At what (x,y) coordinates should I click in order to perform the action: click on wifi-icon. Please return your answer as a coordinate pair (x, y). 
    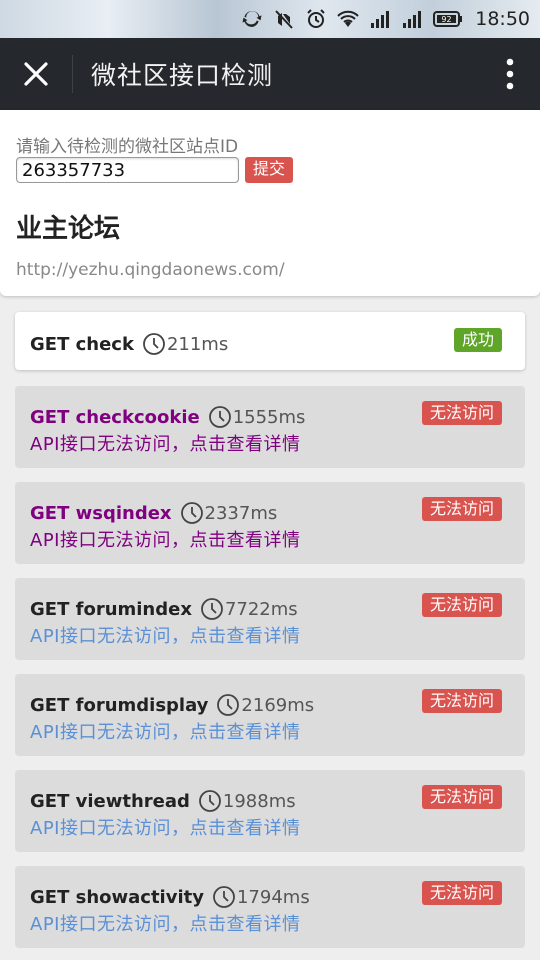
    Looking at the image, I should click on (348, 19).